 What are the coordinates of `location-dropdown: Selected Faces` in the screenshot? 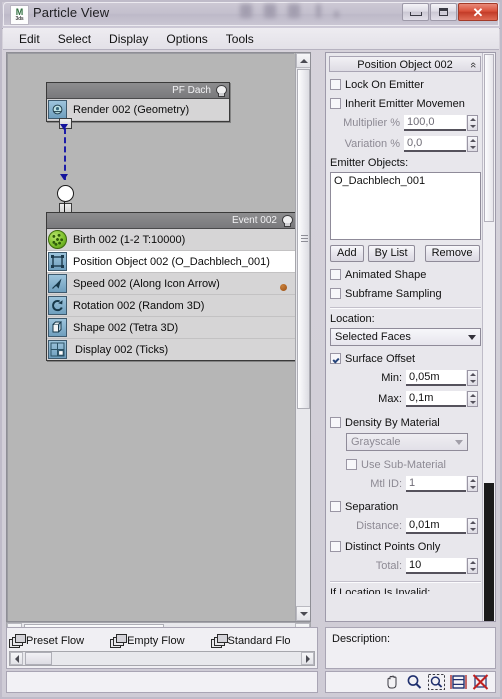 It's located at (405, 337).